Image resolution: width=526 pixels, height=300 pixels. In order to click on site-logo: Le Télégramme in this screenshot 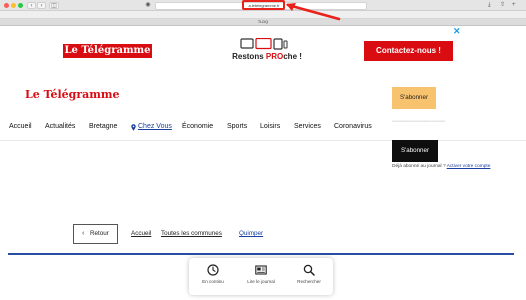, I will do `click(72, 94)`.